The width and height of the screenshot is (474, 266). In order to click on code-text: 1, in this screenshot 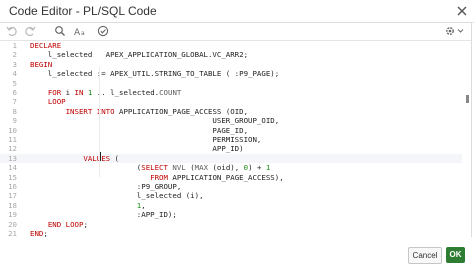, I will do `click(88, 205)`.